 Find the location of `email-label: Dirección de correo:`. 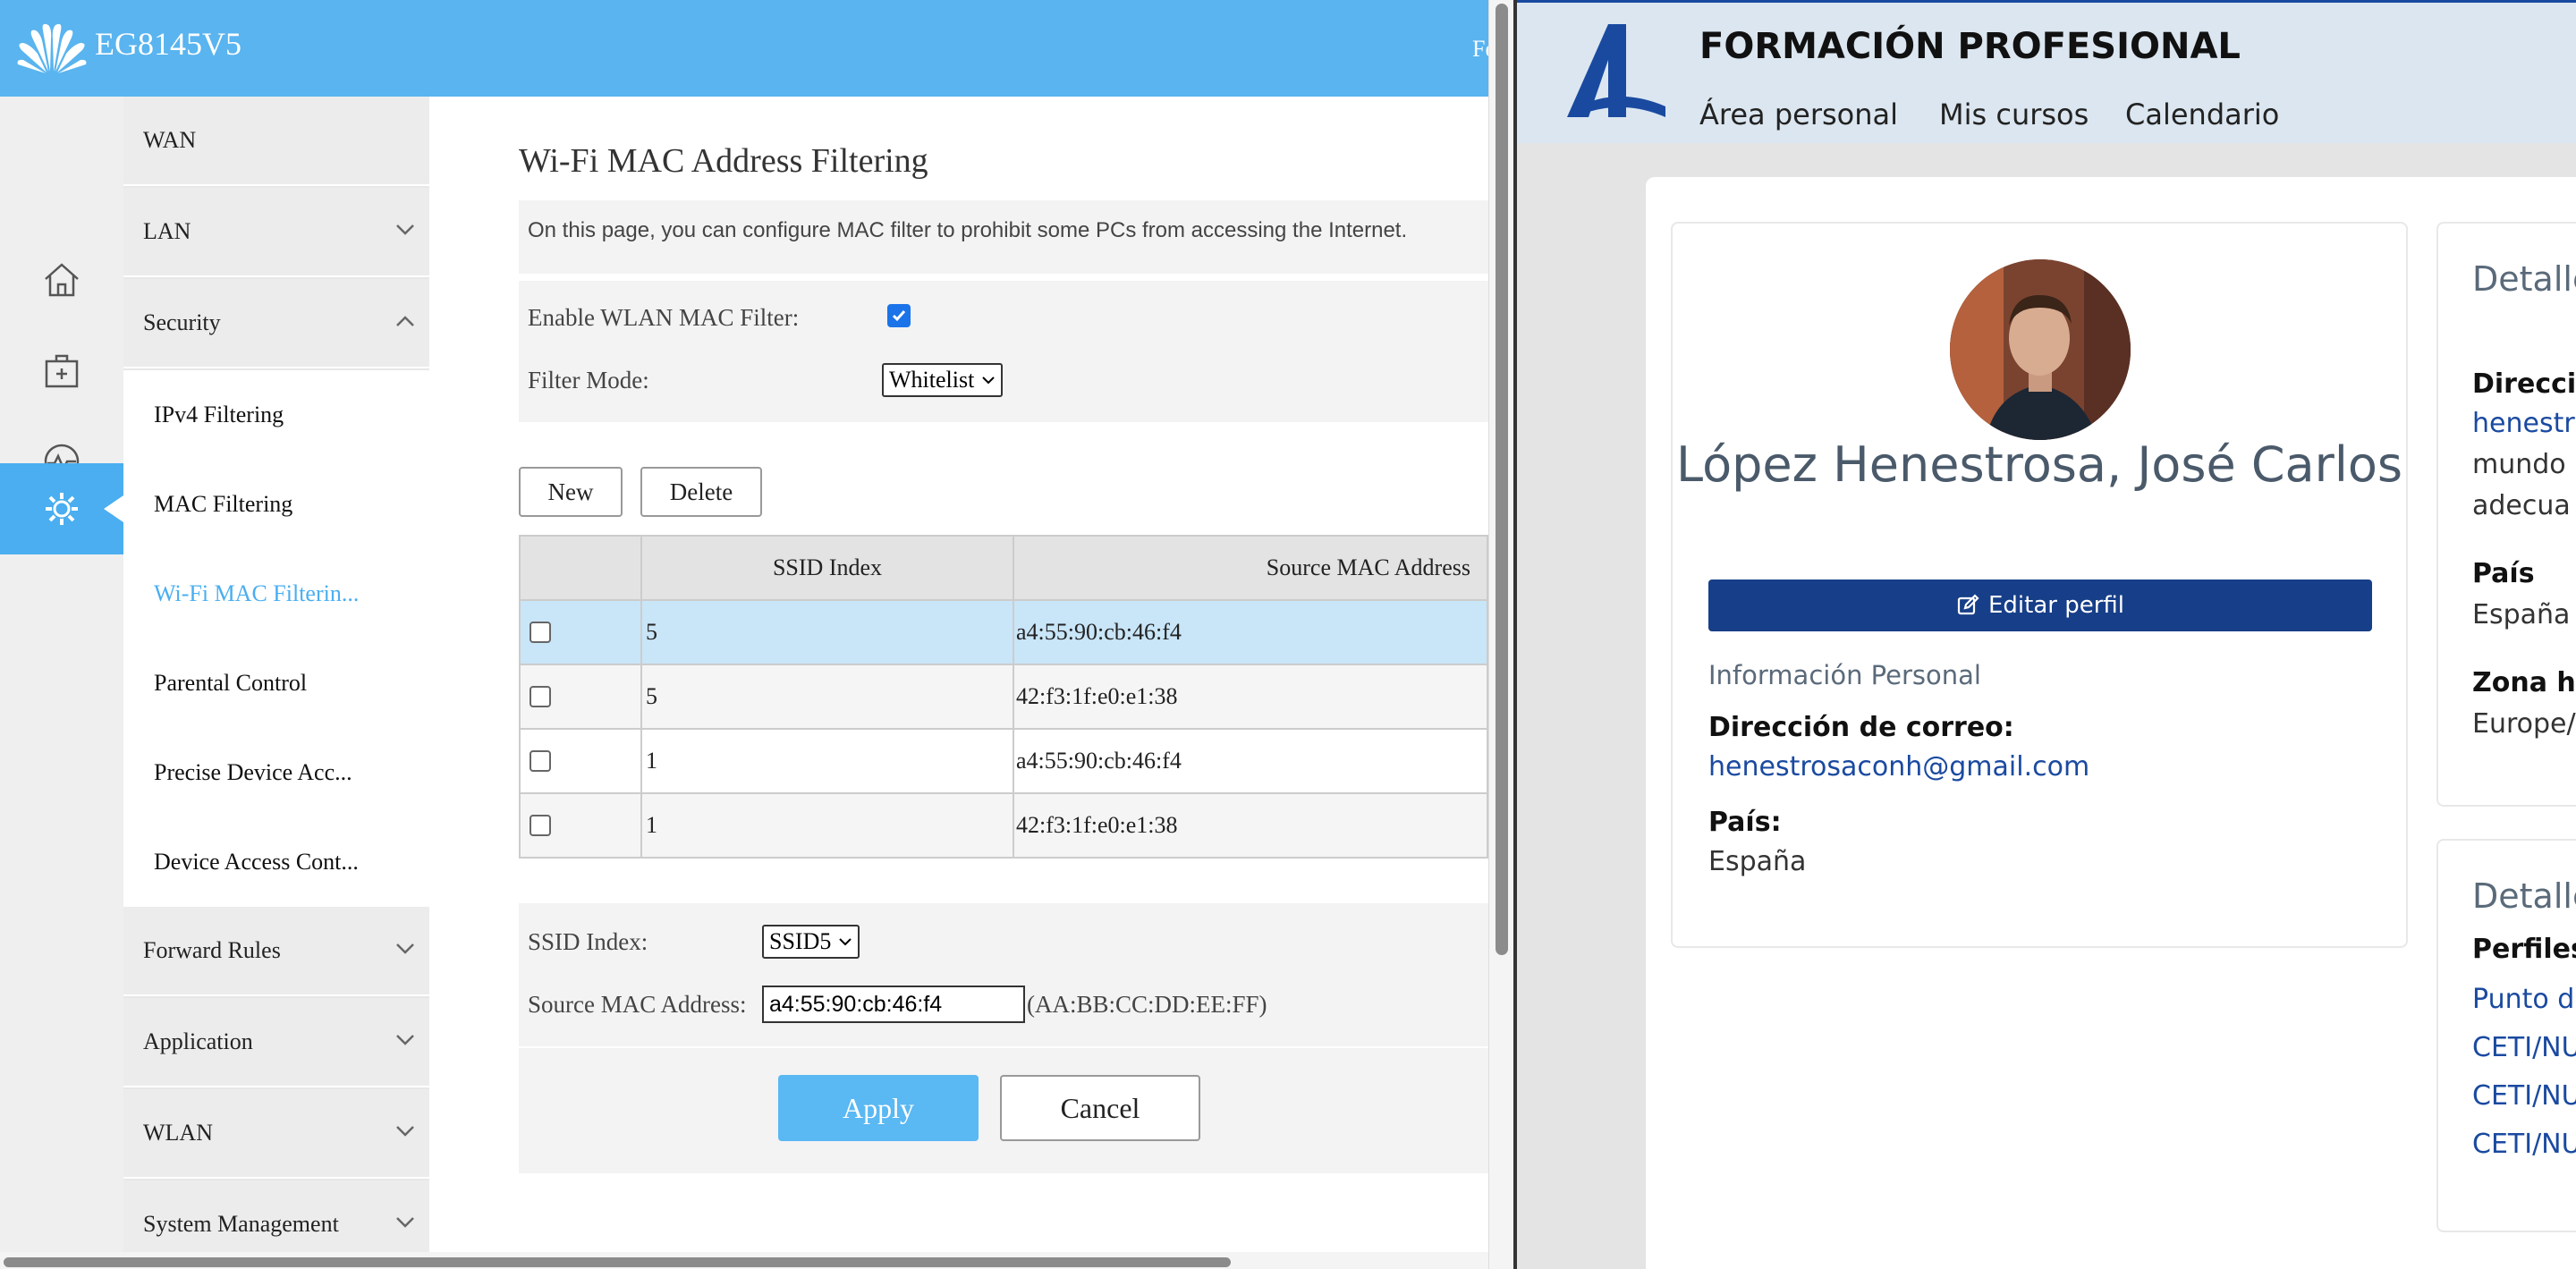

email-label: Dirección de correo: is located at coordinates (1861, 727).